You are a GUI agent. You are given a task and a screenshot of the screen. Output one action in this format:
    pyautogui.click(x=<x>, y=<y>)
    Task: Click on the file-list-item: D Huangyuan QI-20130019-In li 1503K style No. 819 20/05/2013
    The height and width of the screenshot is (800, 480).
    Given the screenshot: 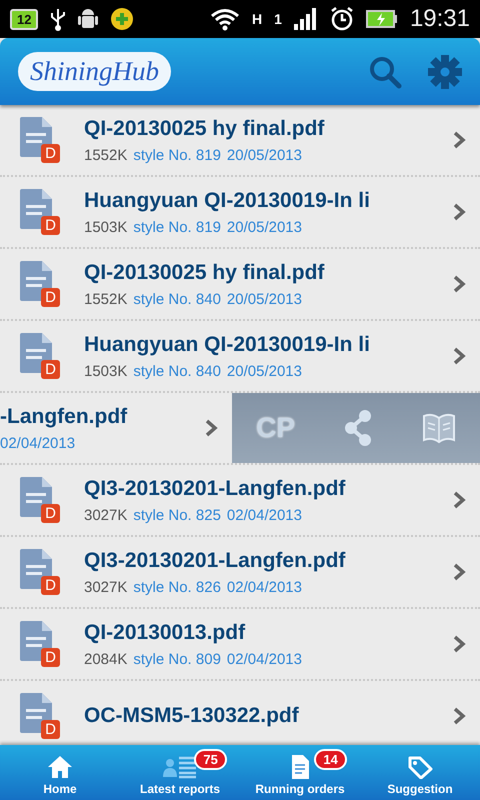 What is the action you would take?
    pyautogui.click(x=240, y=213)
    